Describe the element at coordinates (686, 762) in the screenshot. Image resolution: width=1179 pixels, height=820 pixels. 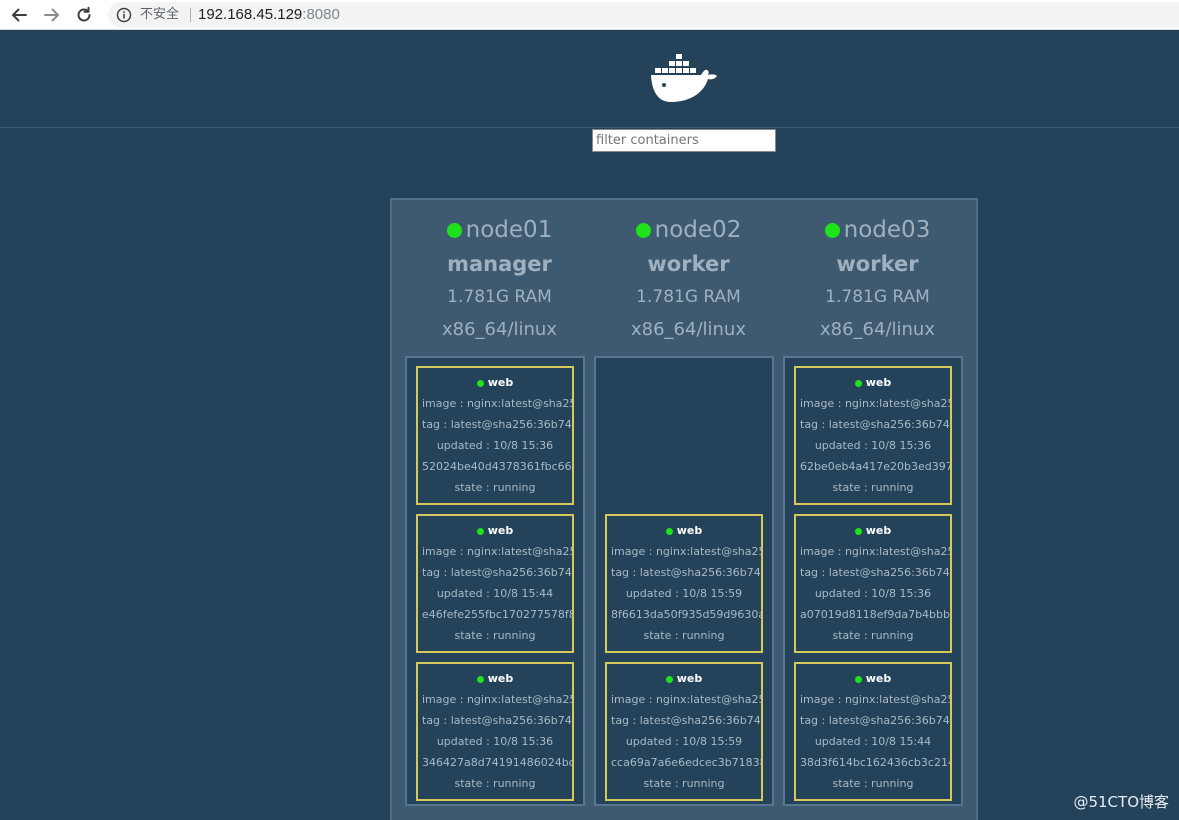
I see `container-id: cca69a7a6e6edcec3b71838` at that location.